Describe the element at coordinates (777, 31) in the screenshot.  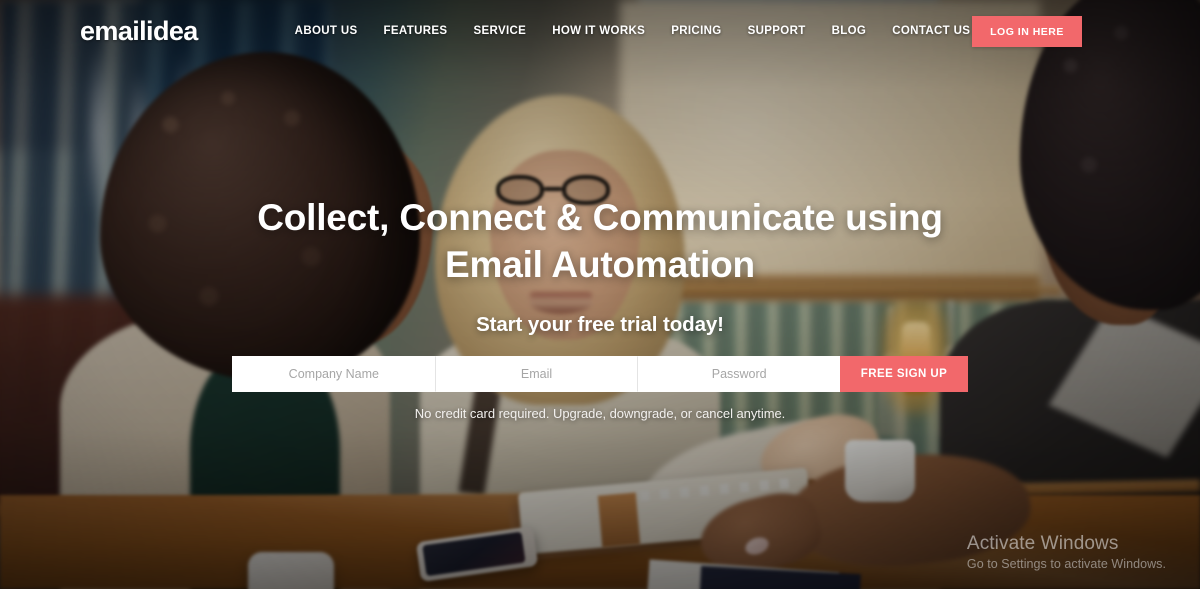
I see `nav-item-support: SUPPORT` at that location.